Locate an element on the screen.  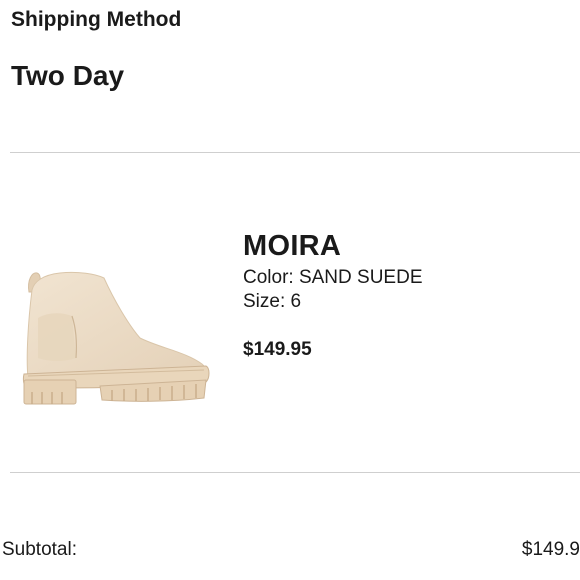
chelsea-boot-icon is located at coordinates (116, 338).